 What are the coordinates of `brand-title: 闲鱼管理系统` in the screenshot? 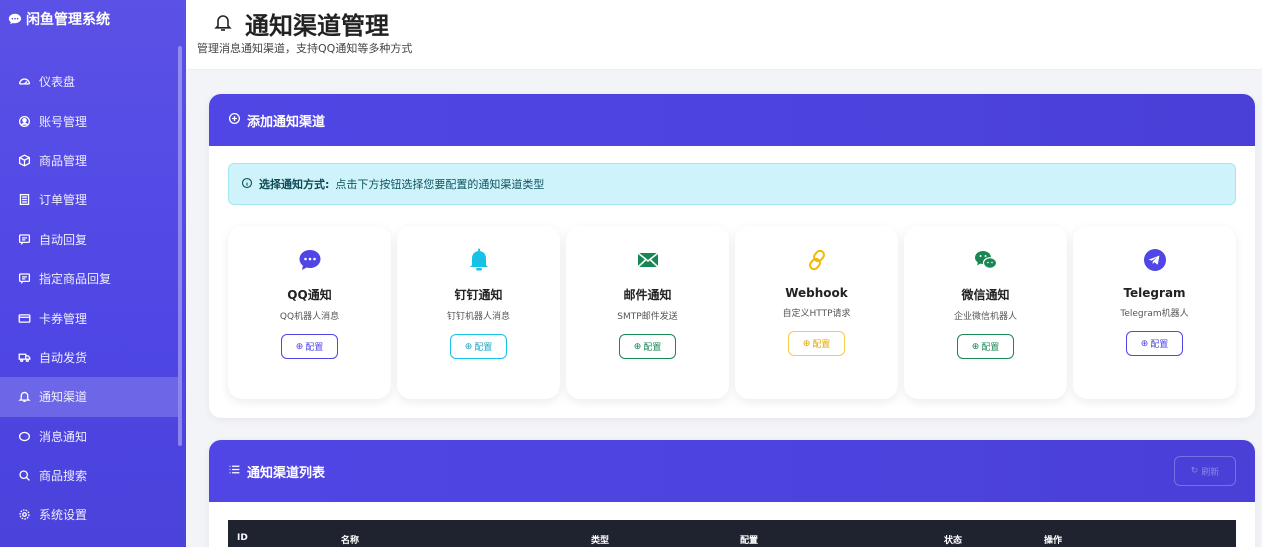 It's located at (68, 20).